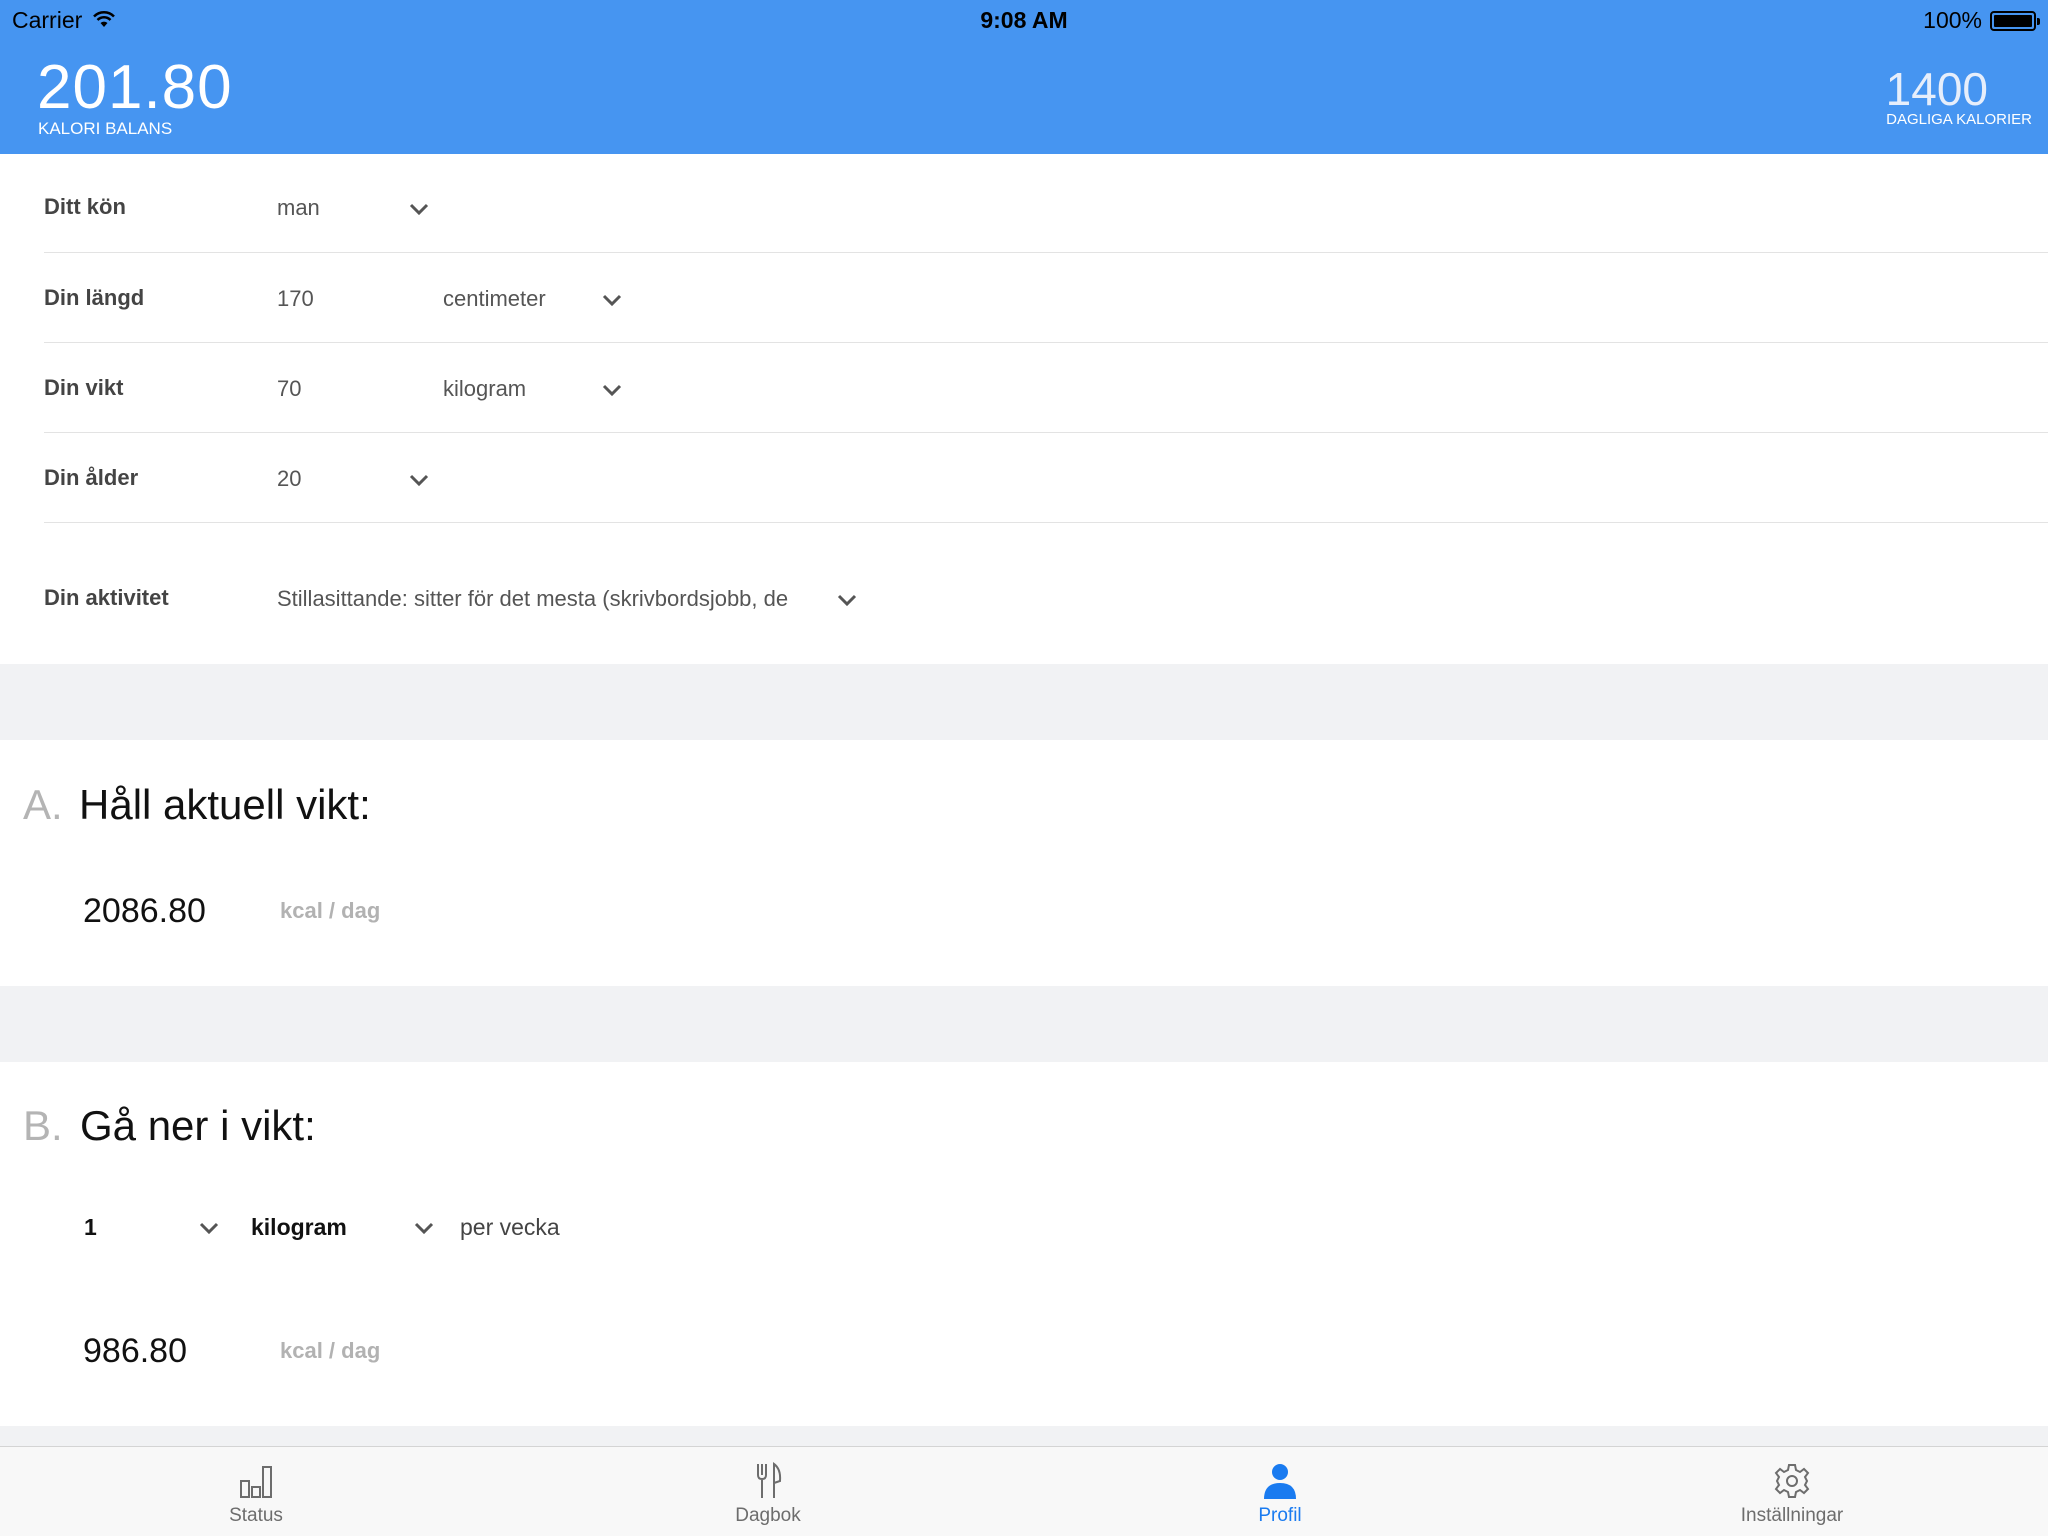 The image size is (2048, 1536). What do you see at coordinates (144, 911) in the screenshot?
I see `maintain-kcal-value: 2086.80` at bounding box center [144, 911].